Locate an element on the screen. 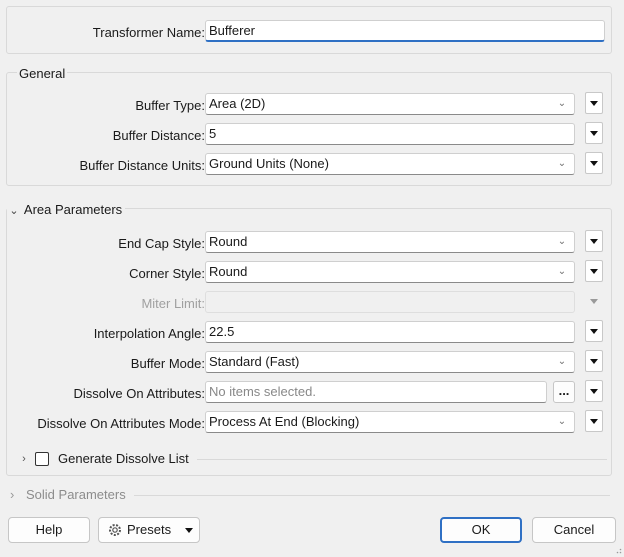  corner-style-row: Corner Style: Round ⌄ is located at coordinates (309, 273).